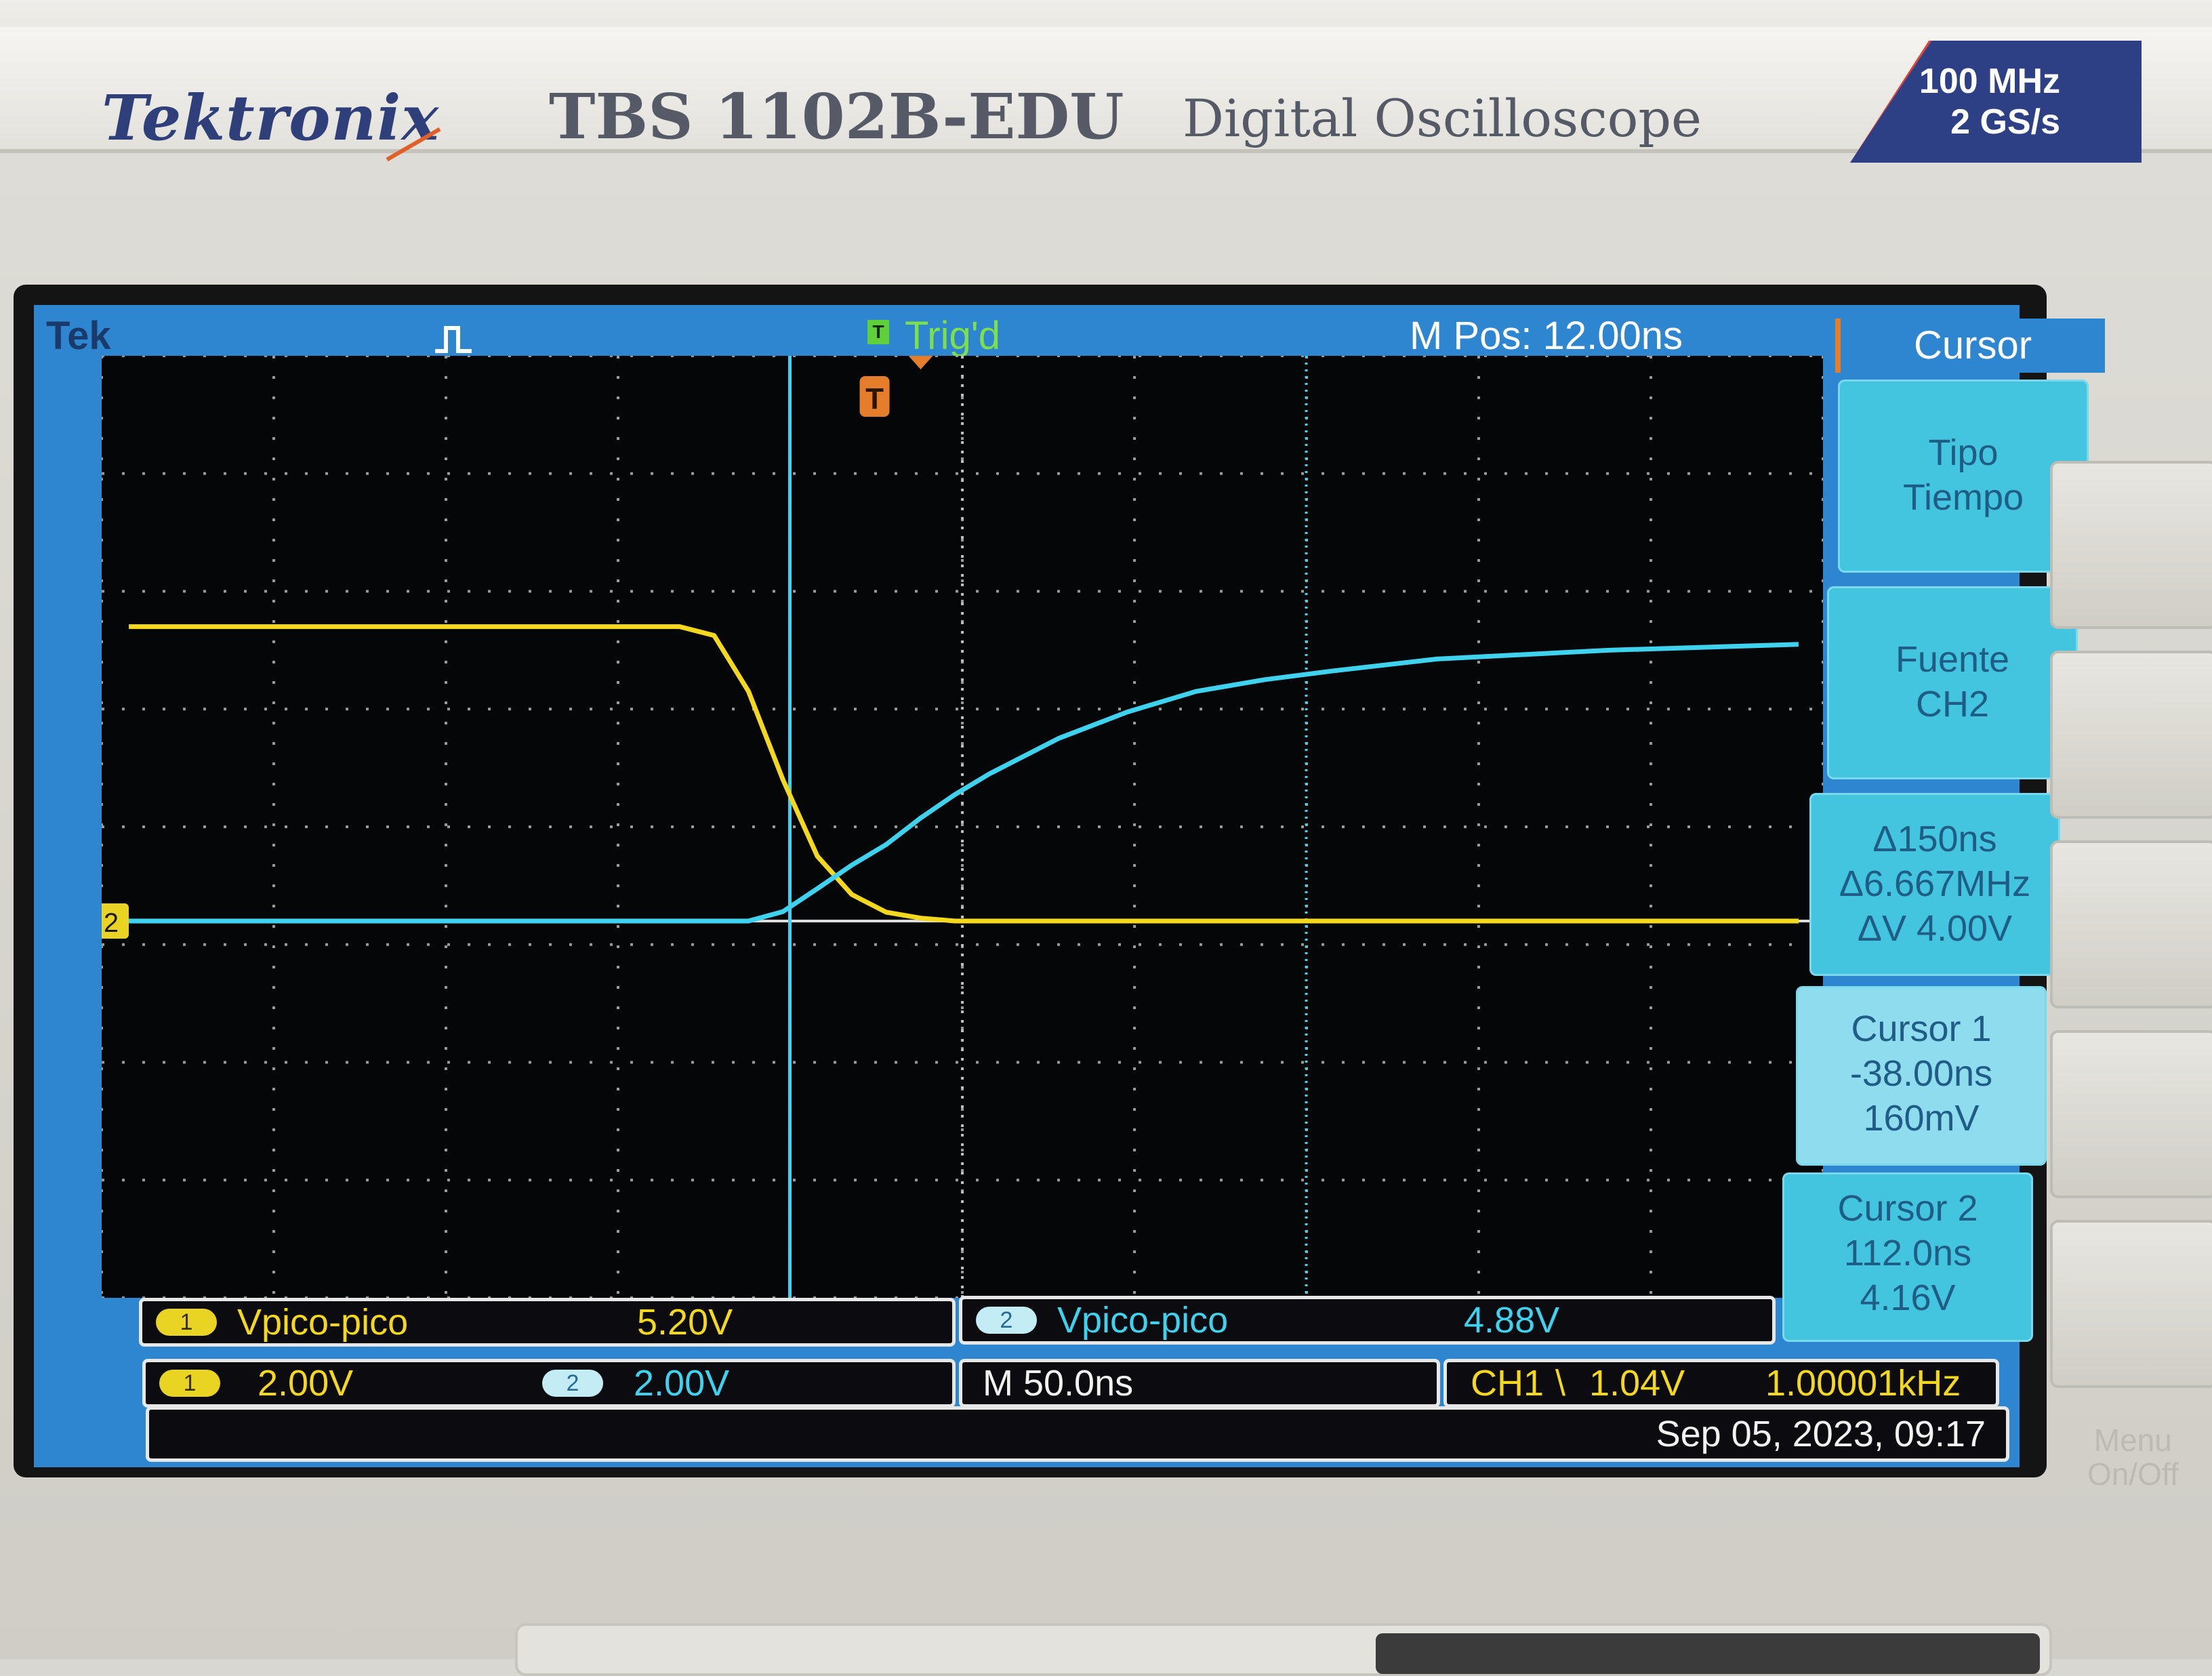  What do you see at coordinates (1143, 1320) in the screenshot?
I see `ch2-measure-label: Vpico-pico` at bounding box center [1143, 1320].